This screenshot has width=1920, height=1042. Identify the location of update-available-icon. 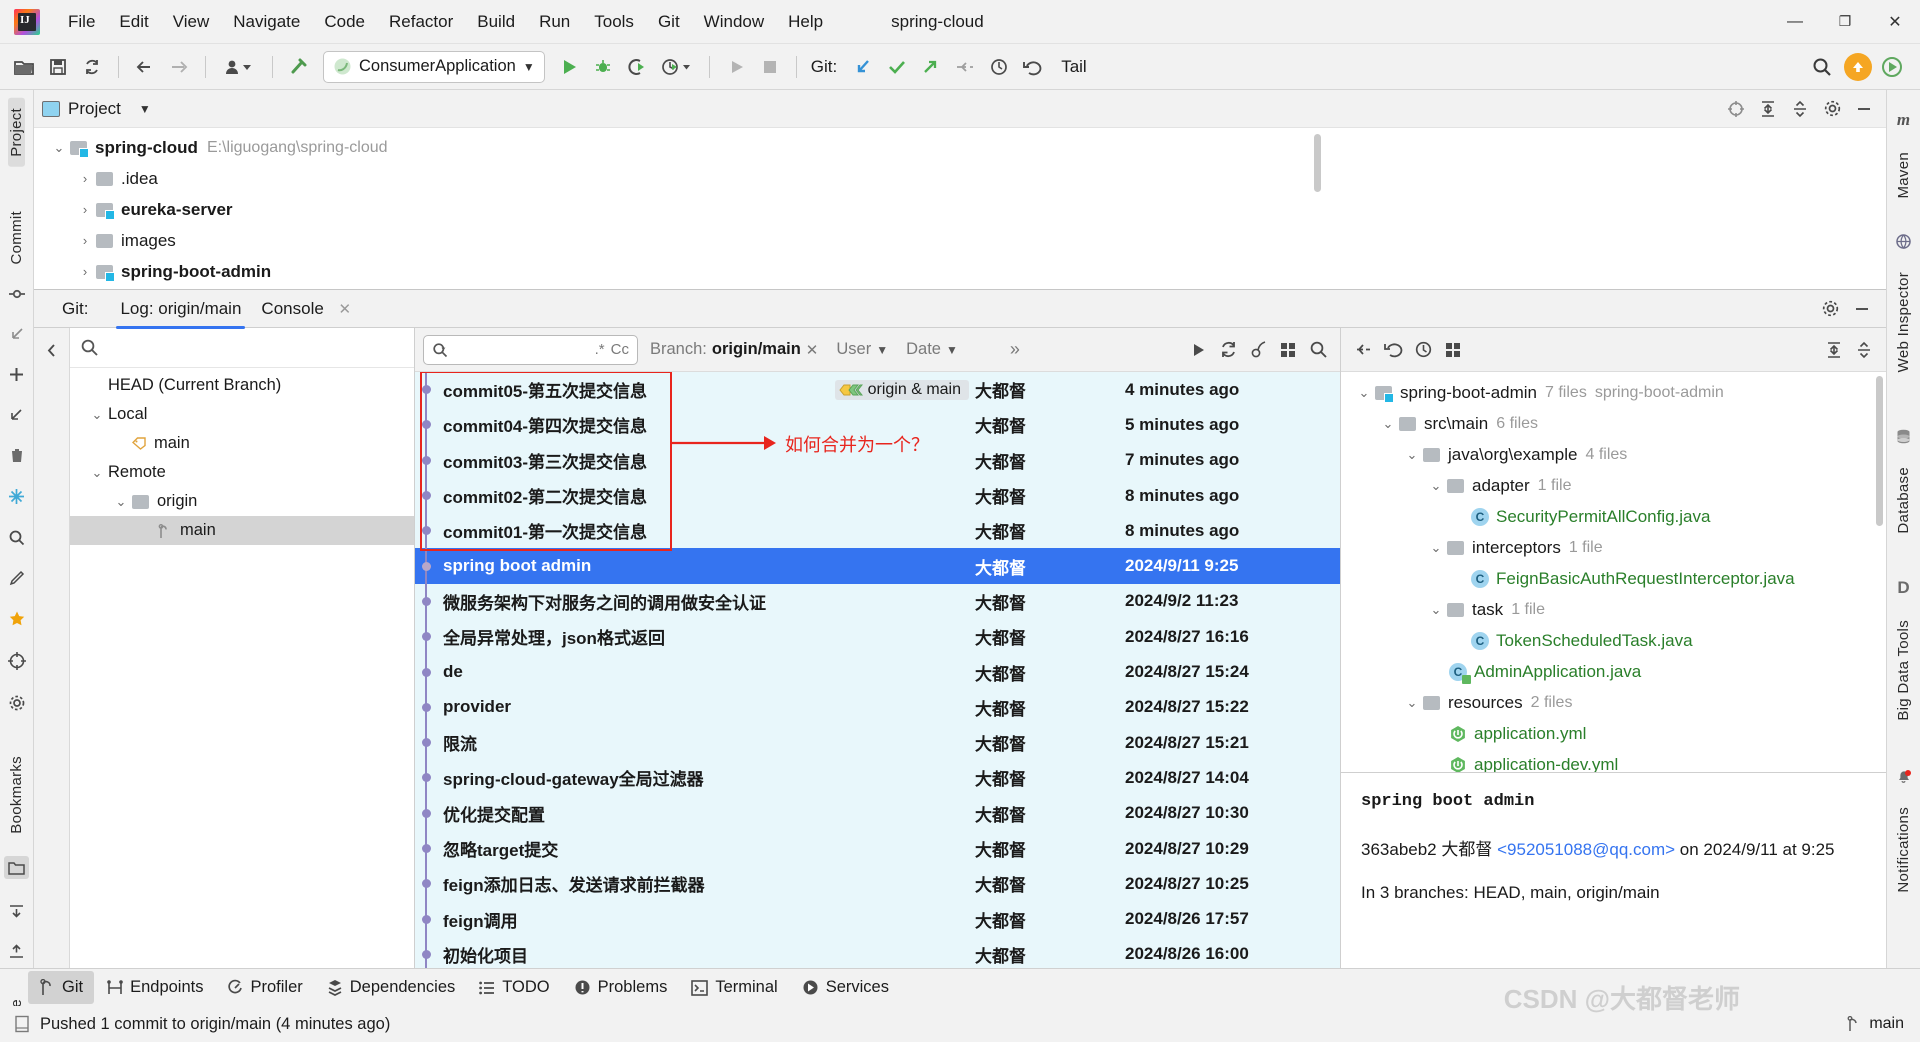
(1858, 66).